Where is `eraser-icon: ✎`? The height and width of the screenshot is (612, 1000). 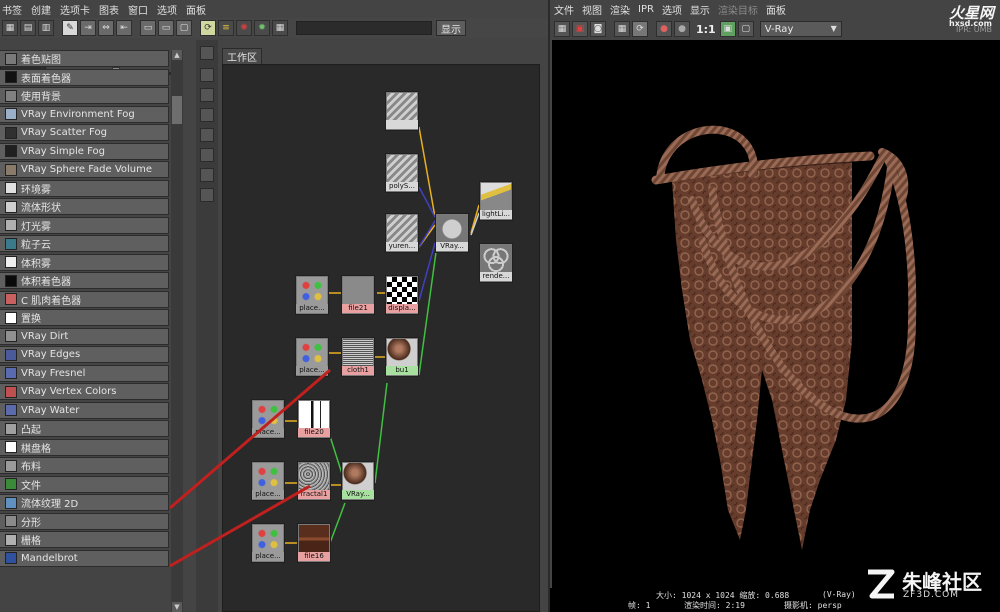 eraser-icon: ✎ is located at coordinates (70, 28).